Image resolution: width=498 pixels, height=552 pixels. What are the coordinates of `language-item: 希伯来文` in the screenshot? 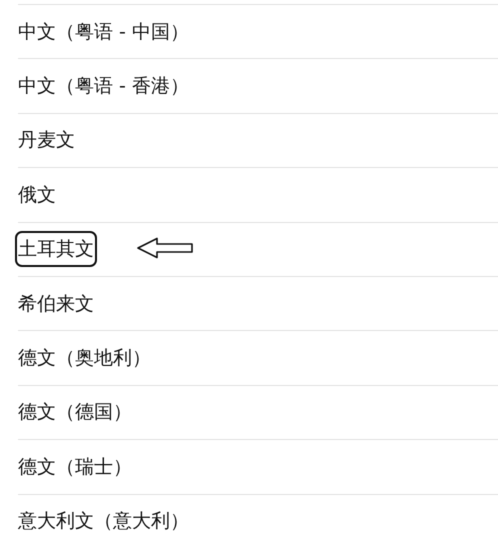 It's located at (56, 304).